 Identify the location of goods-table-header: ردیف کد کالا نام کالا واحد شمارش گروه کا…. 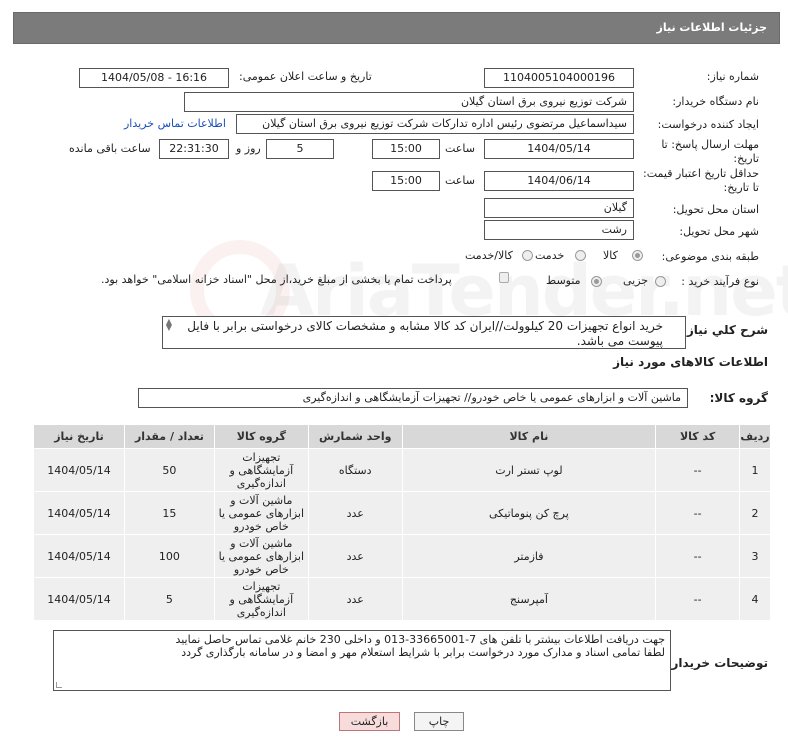
(402, 436).